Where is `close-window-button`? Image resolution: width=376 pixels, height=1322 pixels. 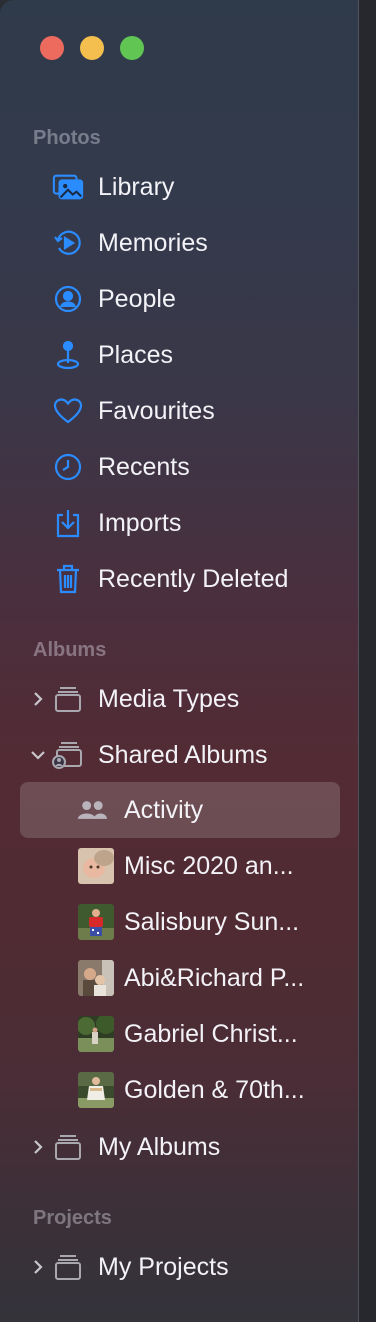 close-window-button is located at coordinates (52, 48).